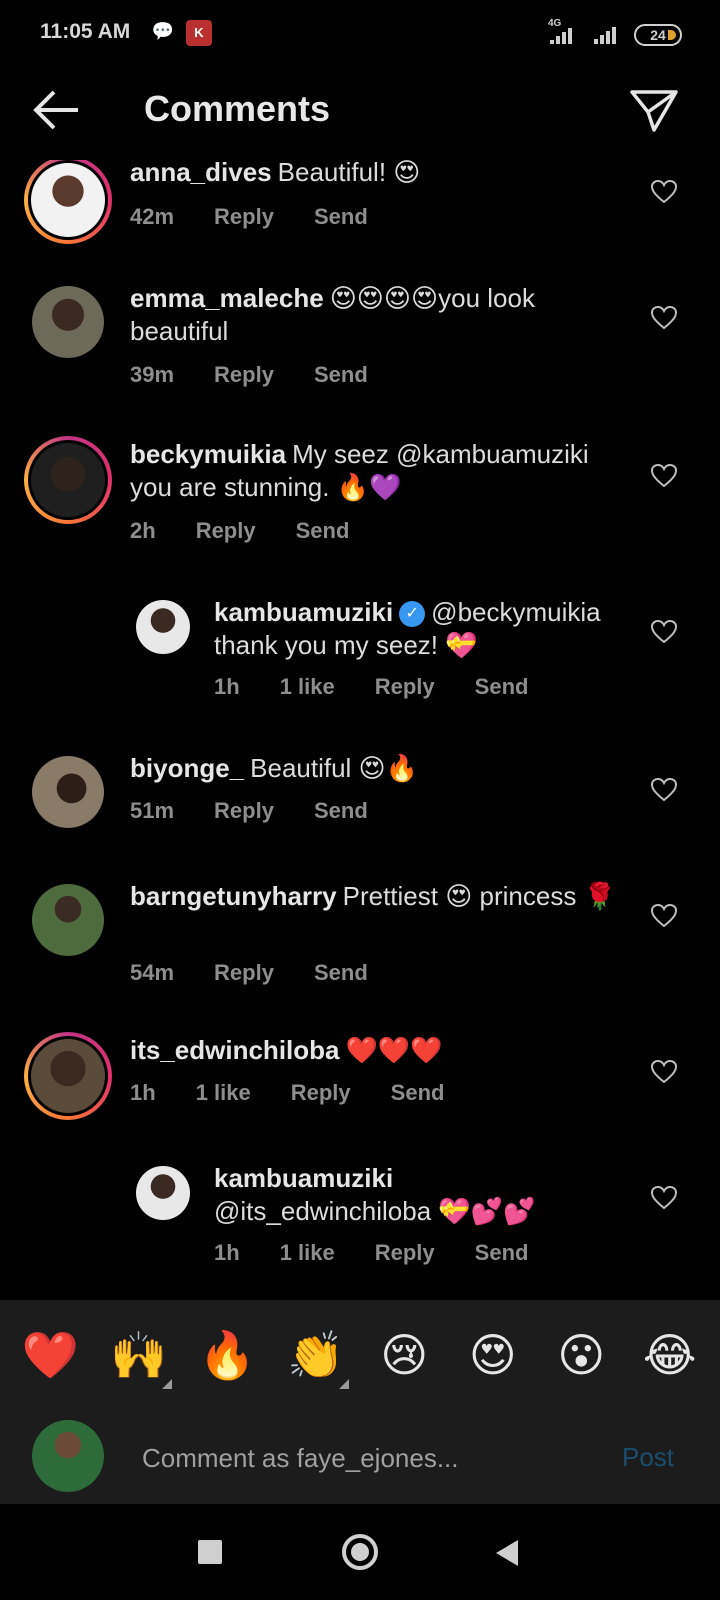 The image size is (720, 1600). Describe the element at coordinates (375, 1211) in the screenshot. I see `comment-text: @its_edwinchiloba 💝💕💕` at that location.